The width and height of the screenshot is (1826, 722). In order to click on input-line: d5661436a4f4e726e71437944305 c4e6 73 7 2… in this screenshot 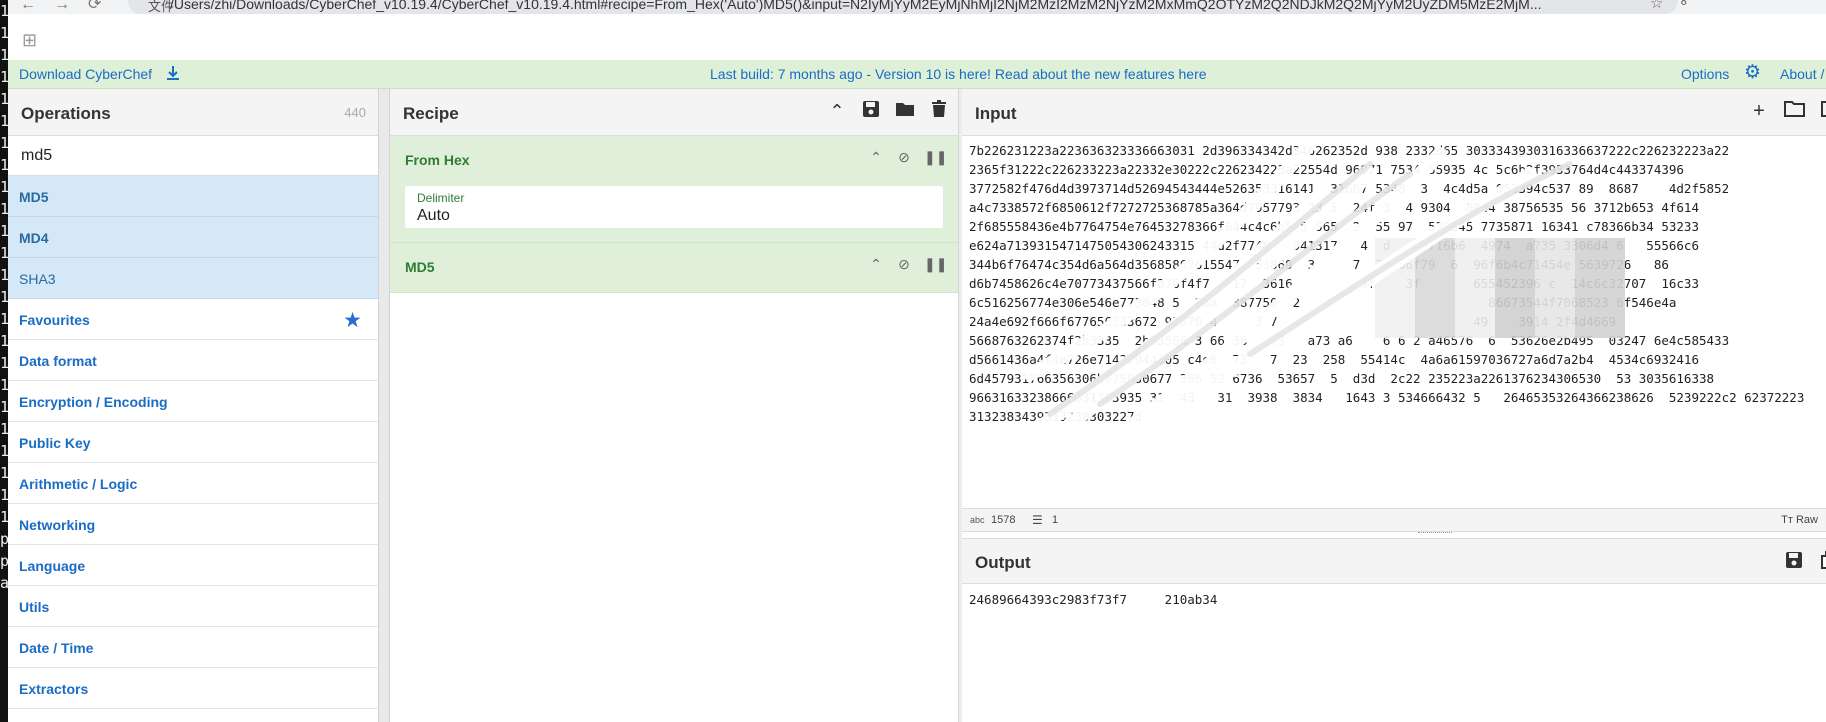, I will do `click(1334, 359)`.